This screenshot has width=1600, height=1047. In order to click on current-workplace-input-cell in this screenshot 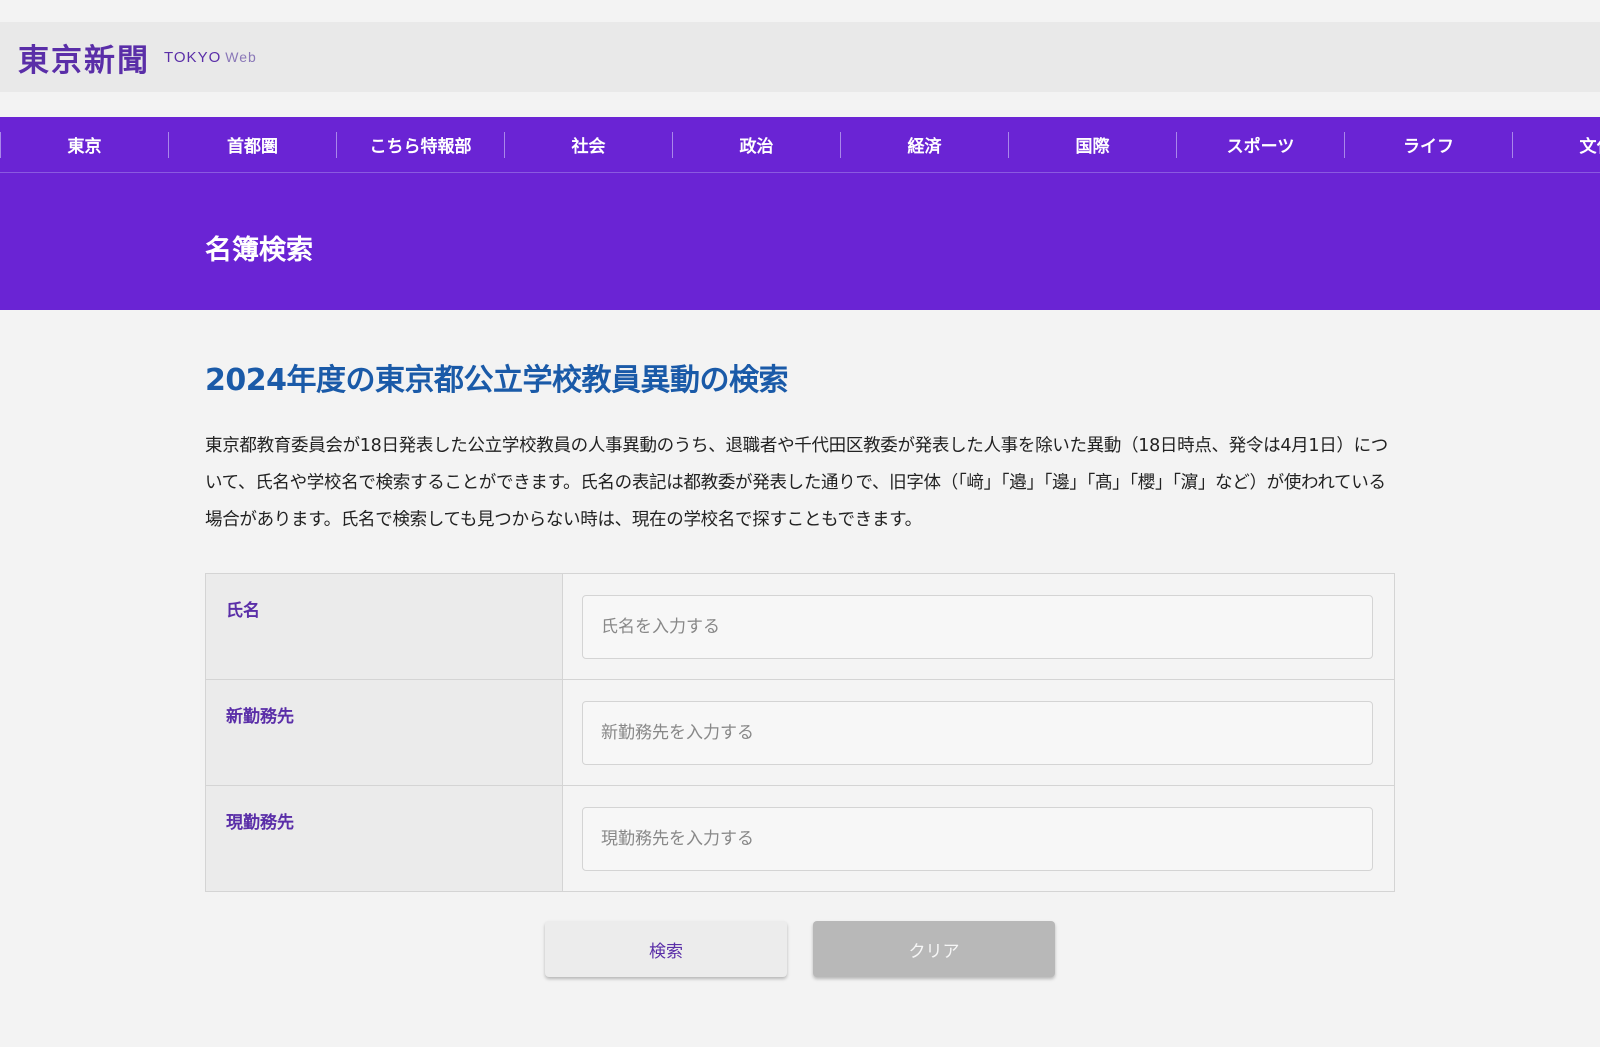, I will do `click(978, 838)`.